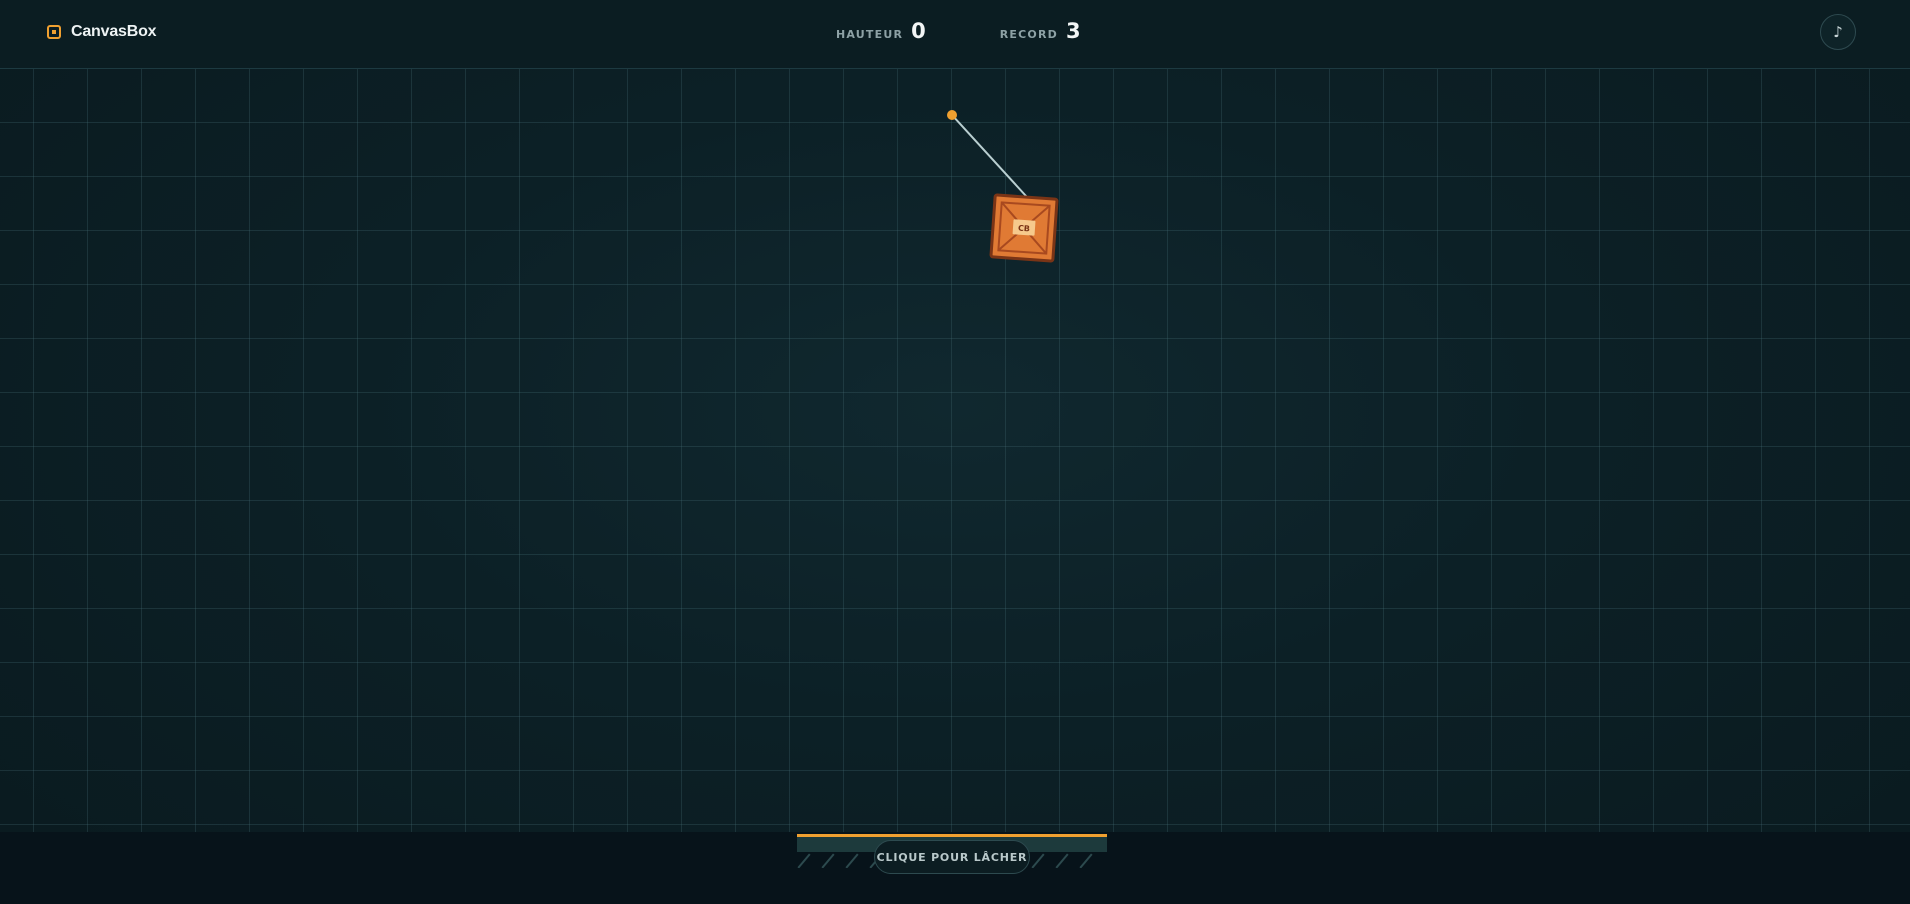 This screenshot has height=904, width=1910. I want to click on top-bar: CanvasBox HAUTEUR 0 RECORD 3 ♪, so click(955, 34).